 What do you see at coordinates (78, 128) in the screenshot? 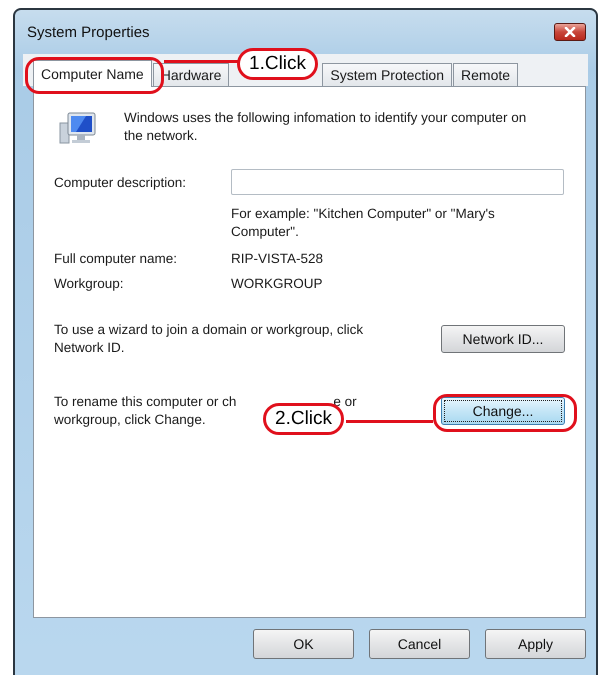
I see `computer-icon` at bounding box center [78, 128].